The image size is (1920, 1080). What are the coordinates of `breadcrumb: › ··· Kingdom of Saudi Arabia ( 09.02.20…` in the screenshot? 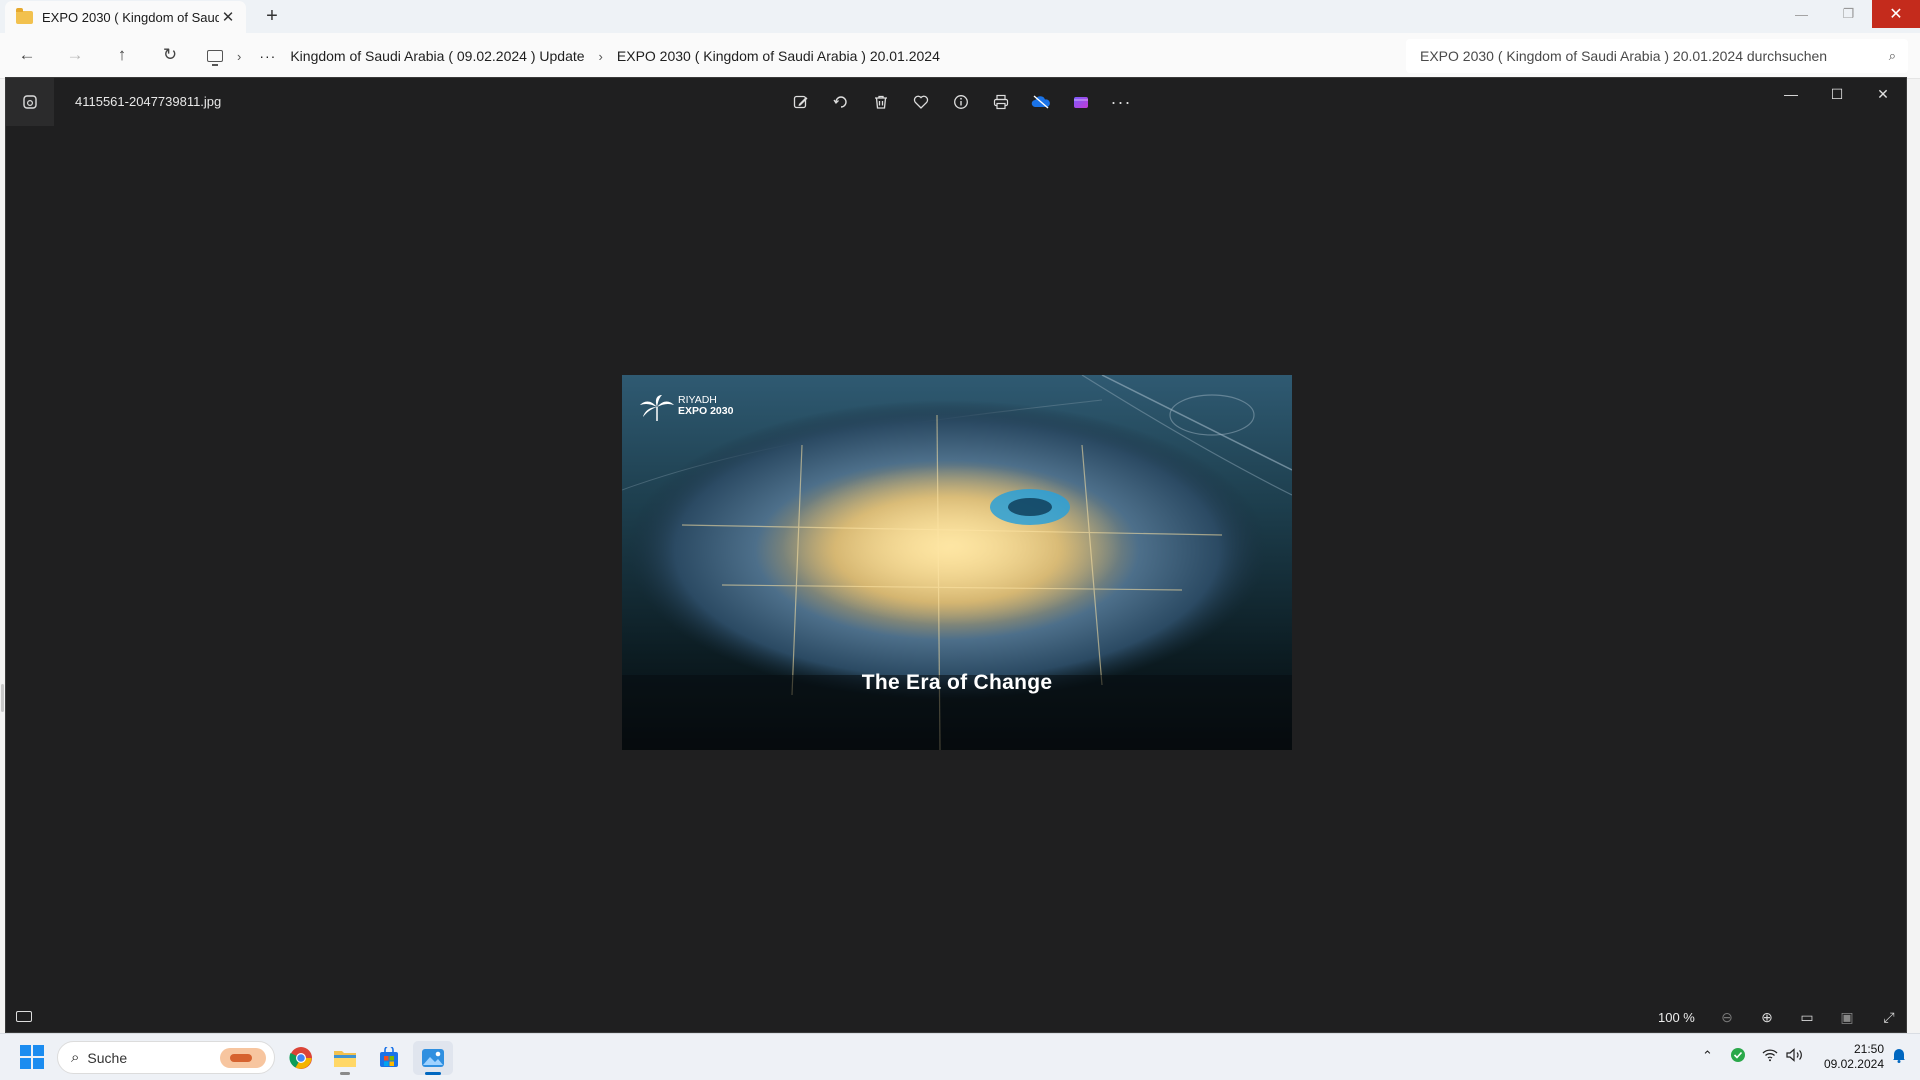 It's located at (573, 56).